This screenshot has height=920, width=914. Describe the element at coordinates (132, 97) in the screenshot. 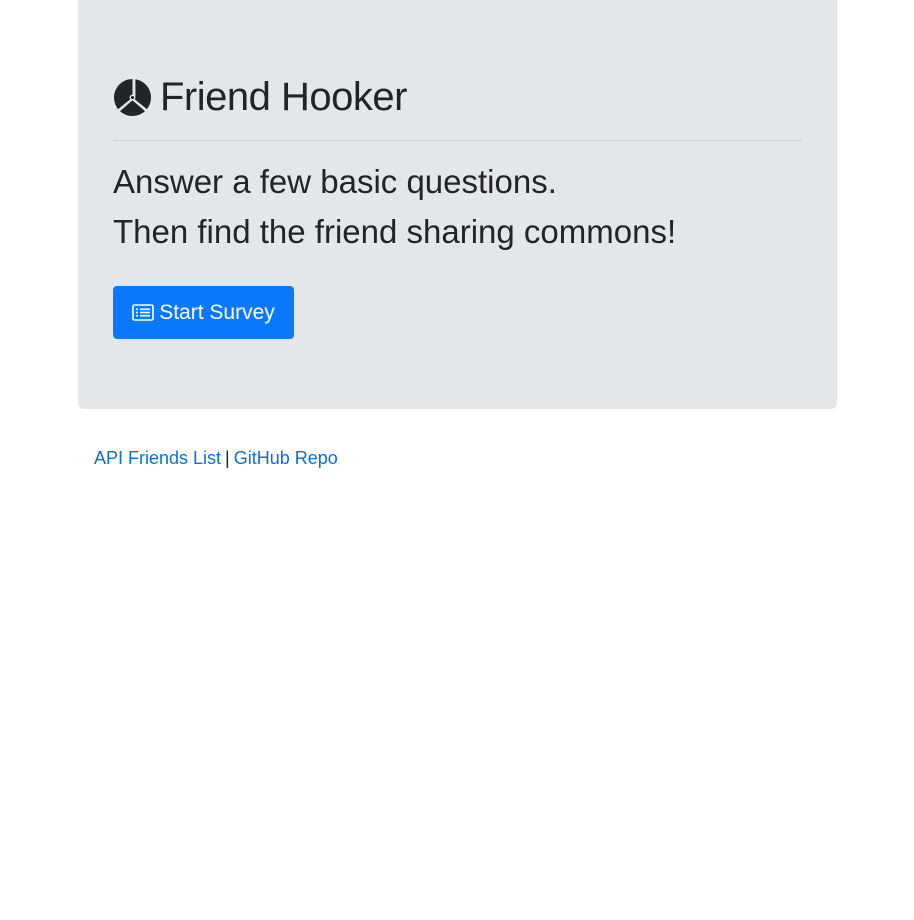

I see `pinwheel-icon` at that location.